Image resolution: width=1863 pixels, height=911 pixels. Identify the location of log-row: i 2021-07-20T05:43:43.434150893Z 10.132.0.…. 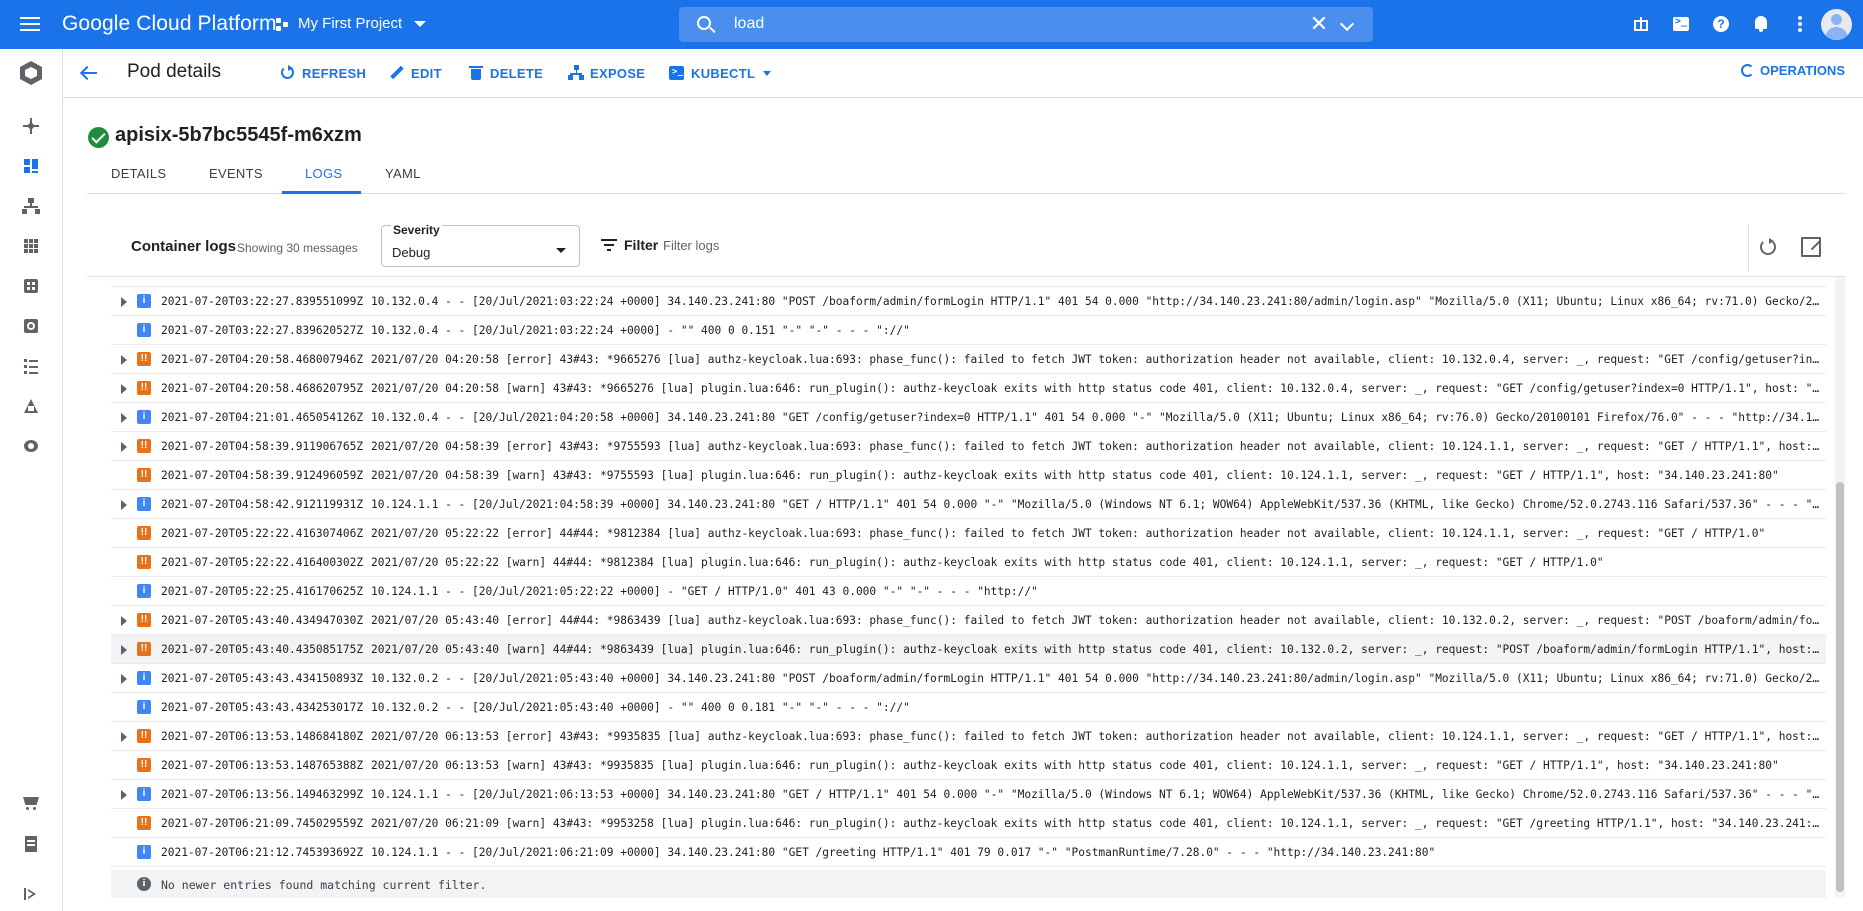
(968, 678).